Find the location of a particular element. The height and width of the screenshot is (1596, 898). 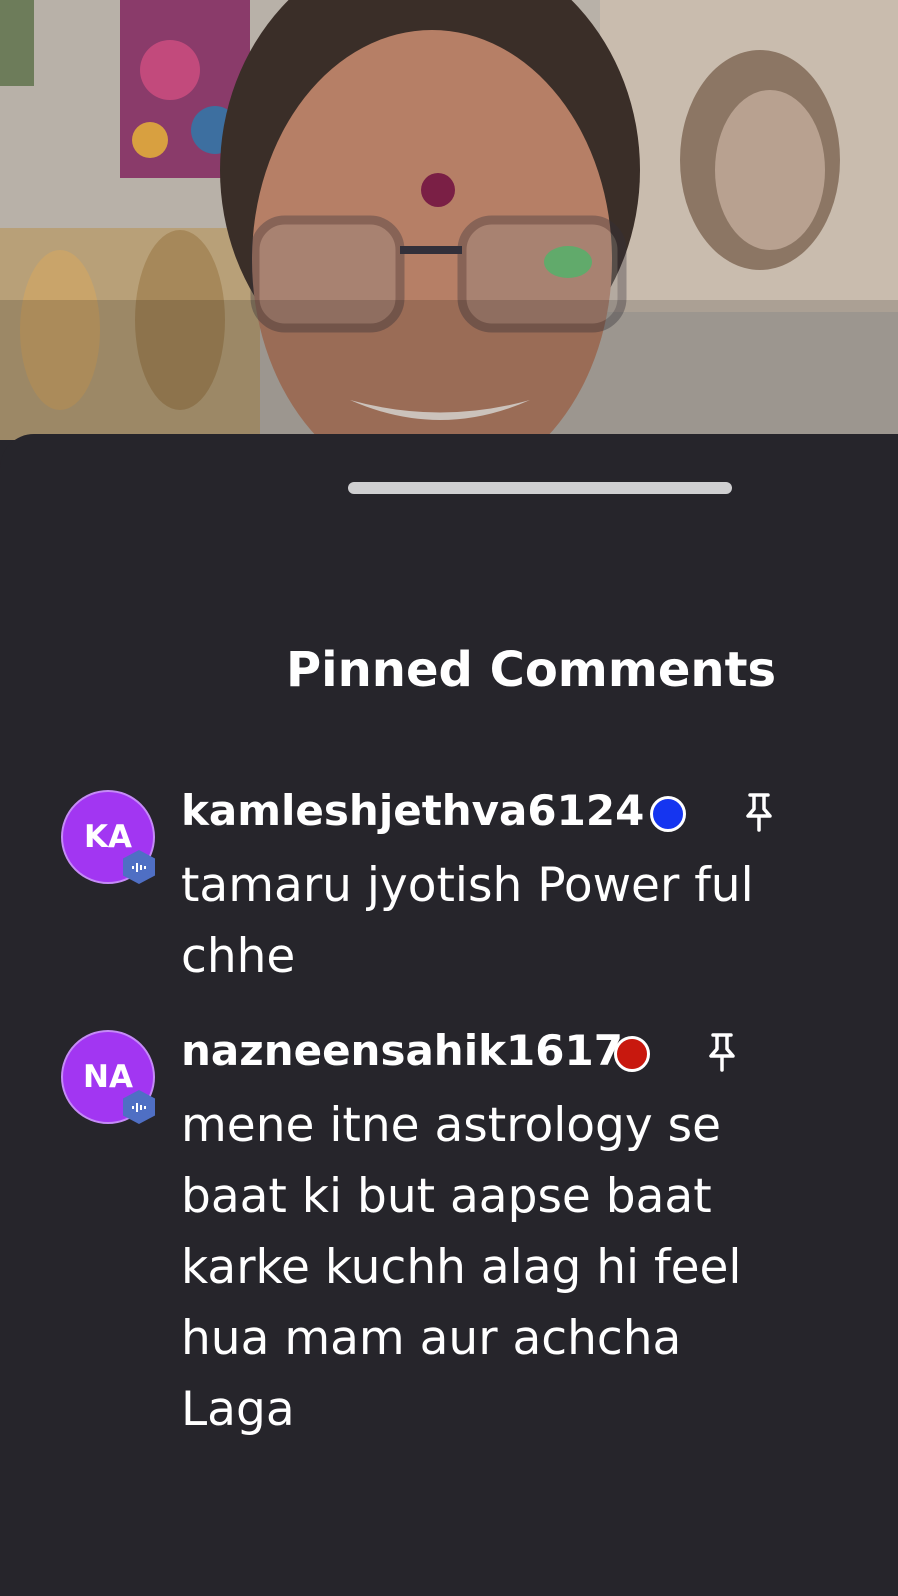

comment-username: nazneensahik1617 is located at coordinates (402, 1050).